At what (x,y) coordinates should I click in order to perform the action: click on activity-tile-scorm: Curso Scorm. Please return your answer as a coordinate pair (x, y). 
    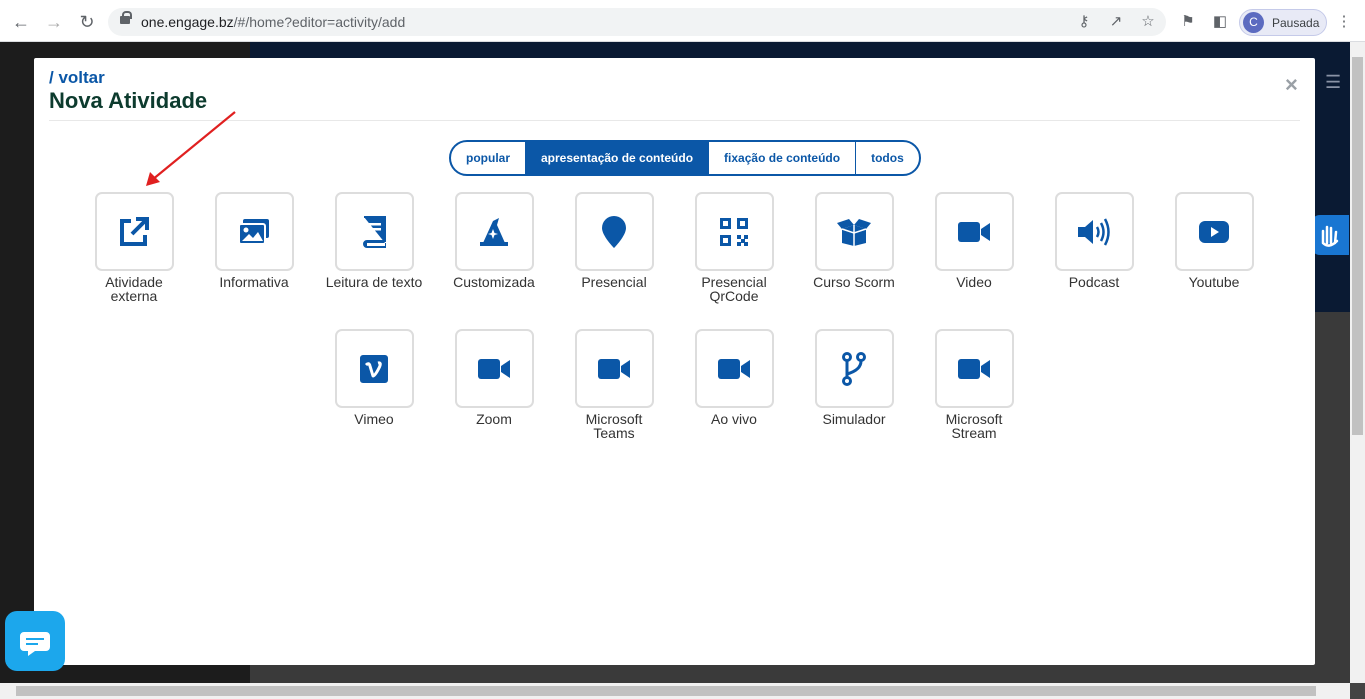
    Looking at the image, I should click on (854, 240).